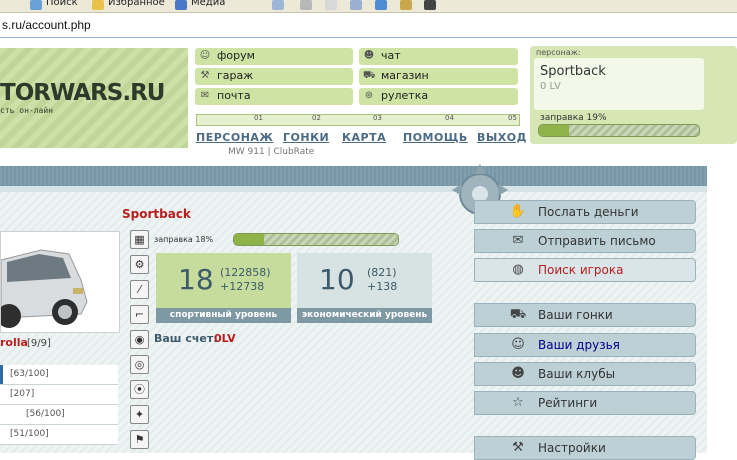 The image size is (737, 460). I want to click on globe-icon, so click(381, 5).